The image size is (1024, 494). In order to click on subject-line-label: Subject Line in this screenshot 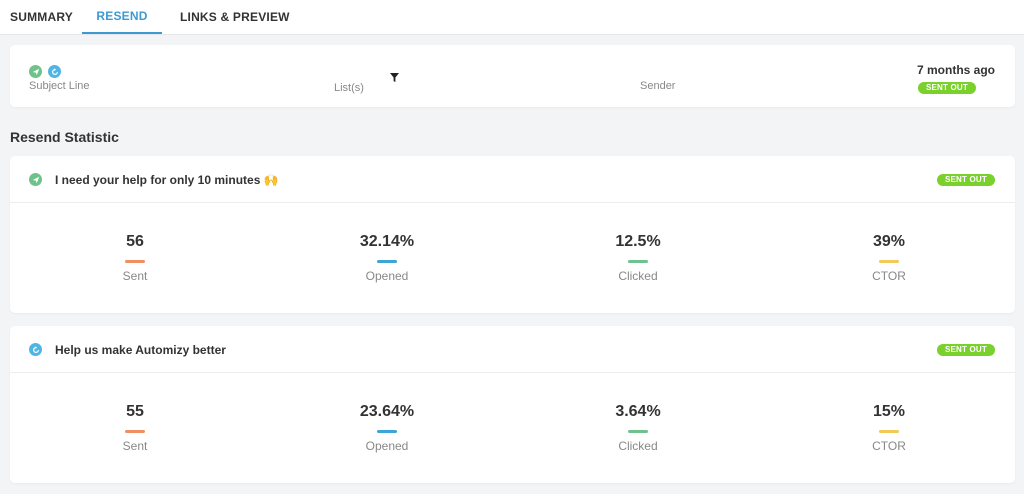, I will do `click(59, 86)`.